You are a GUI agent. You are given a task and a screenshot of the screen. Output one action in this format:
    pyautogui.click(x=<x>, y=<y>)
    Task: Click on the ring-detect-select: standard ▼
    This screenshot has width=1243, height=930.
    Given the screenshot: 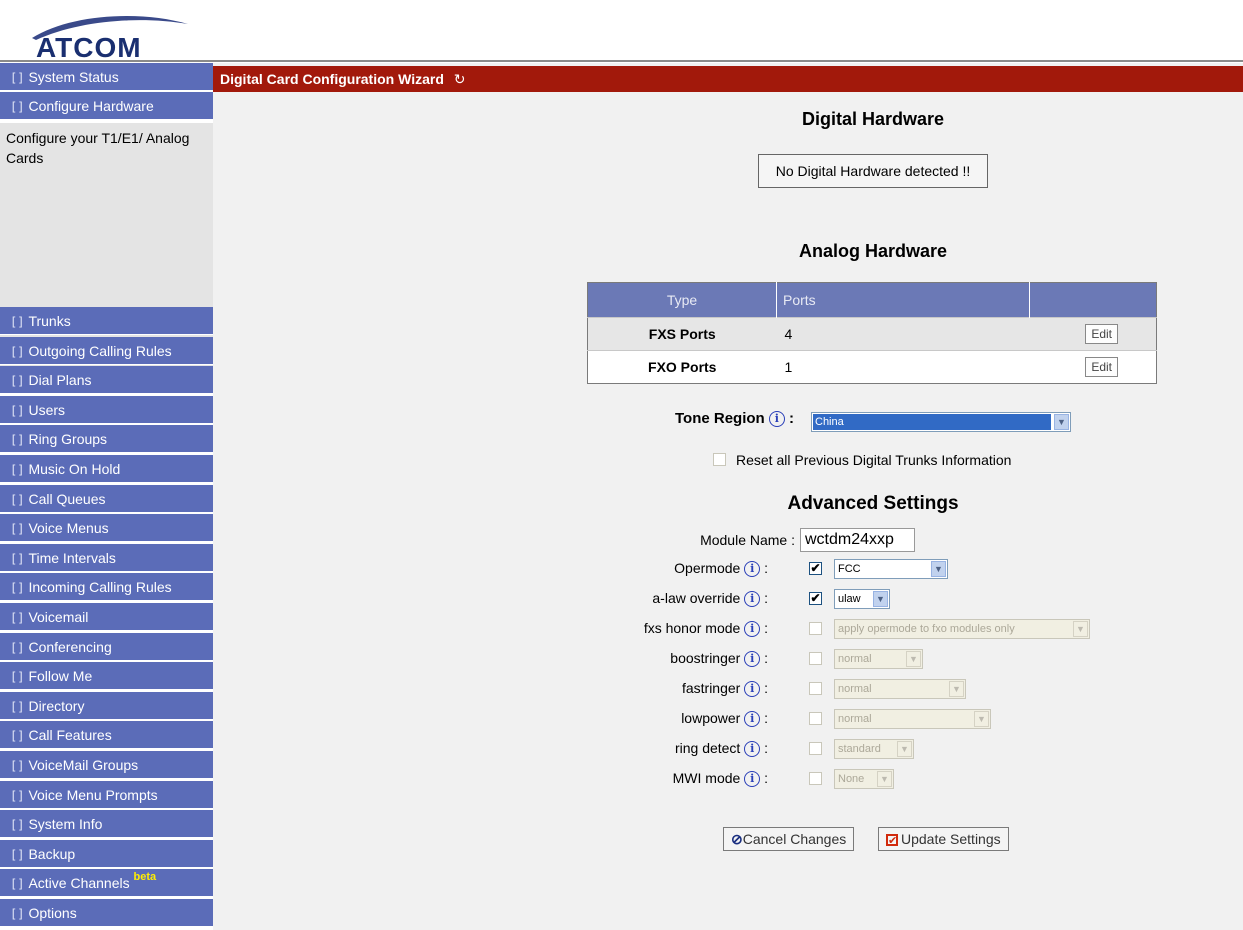 What is the action you would take?
    pyautogui.click(x=874, y=749)
    